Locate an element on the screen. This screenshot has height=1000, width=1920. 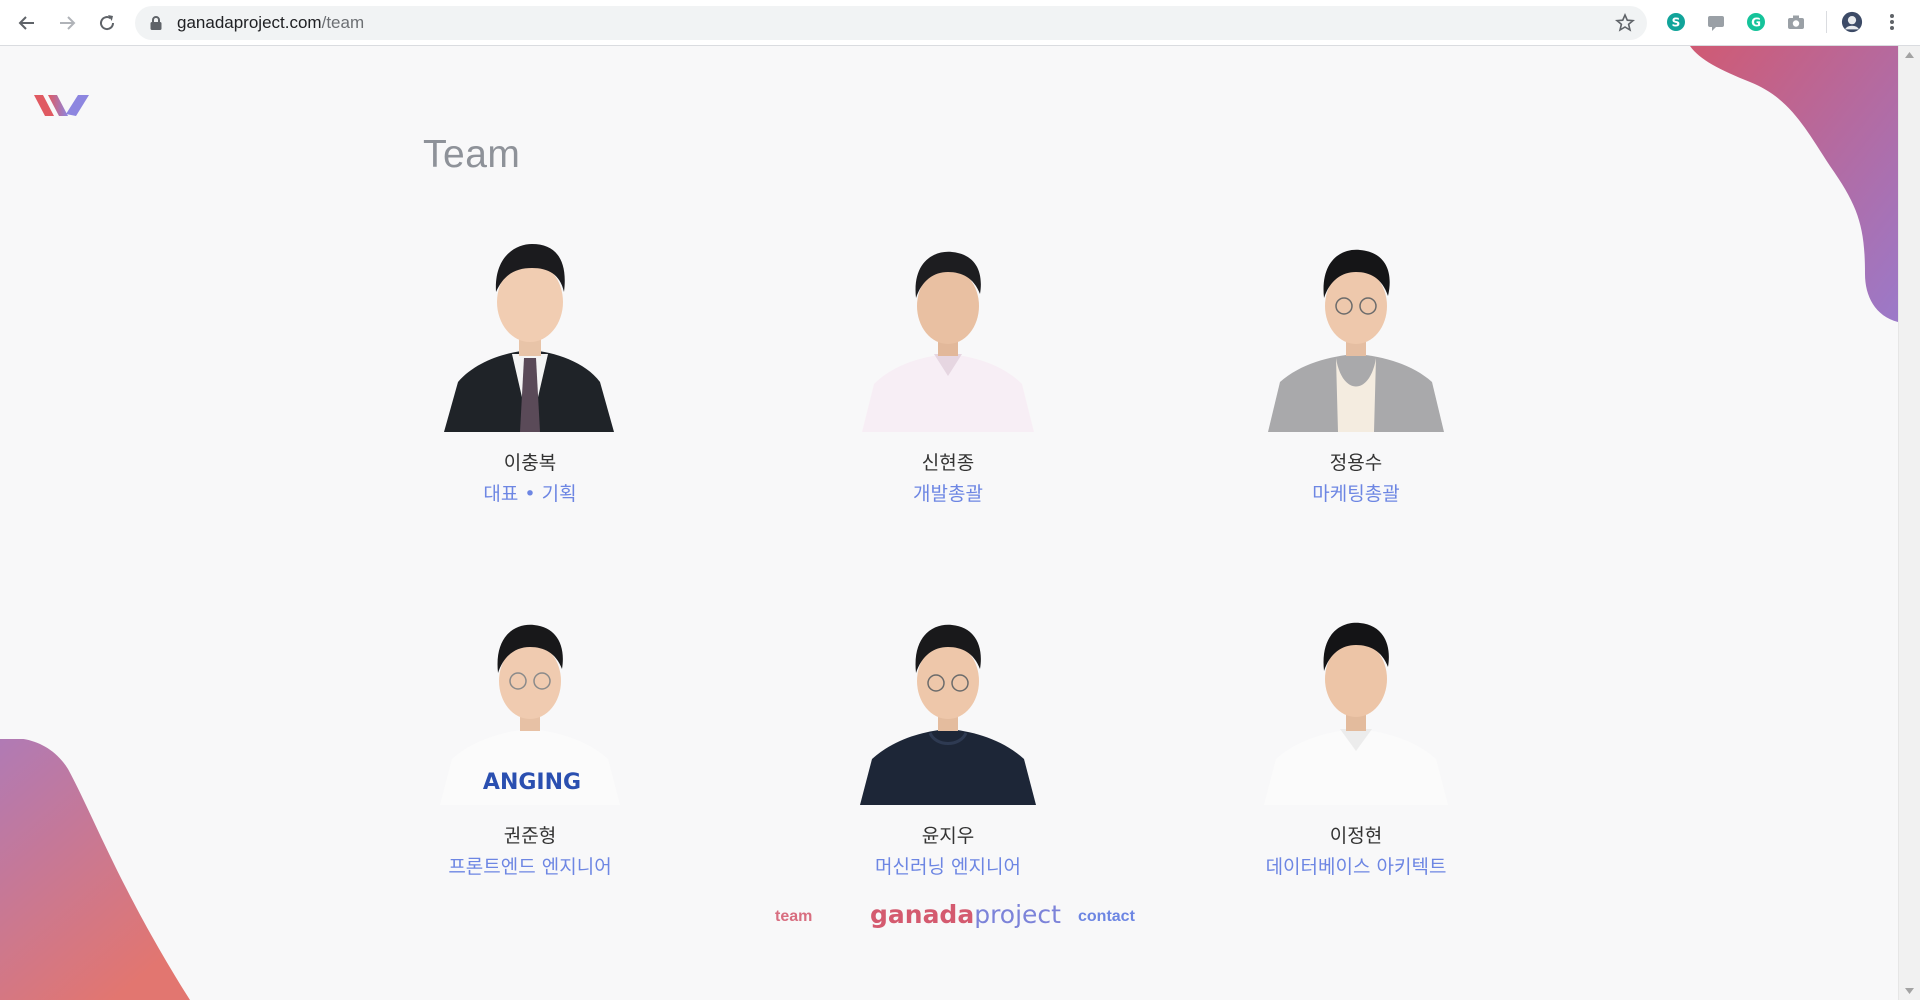
member-role: 개발총괄 is located at coordinates (948, 494).